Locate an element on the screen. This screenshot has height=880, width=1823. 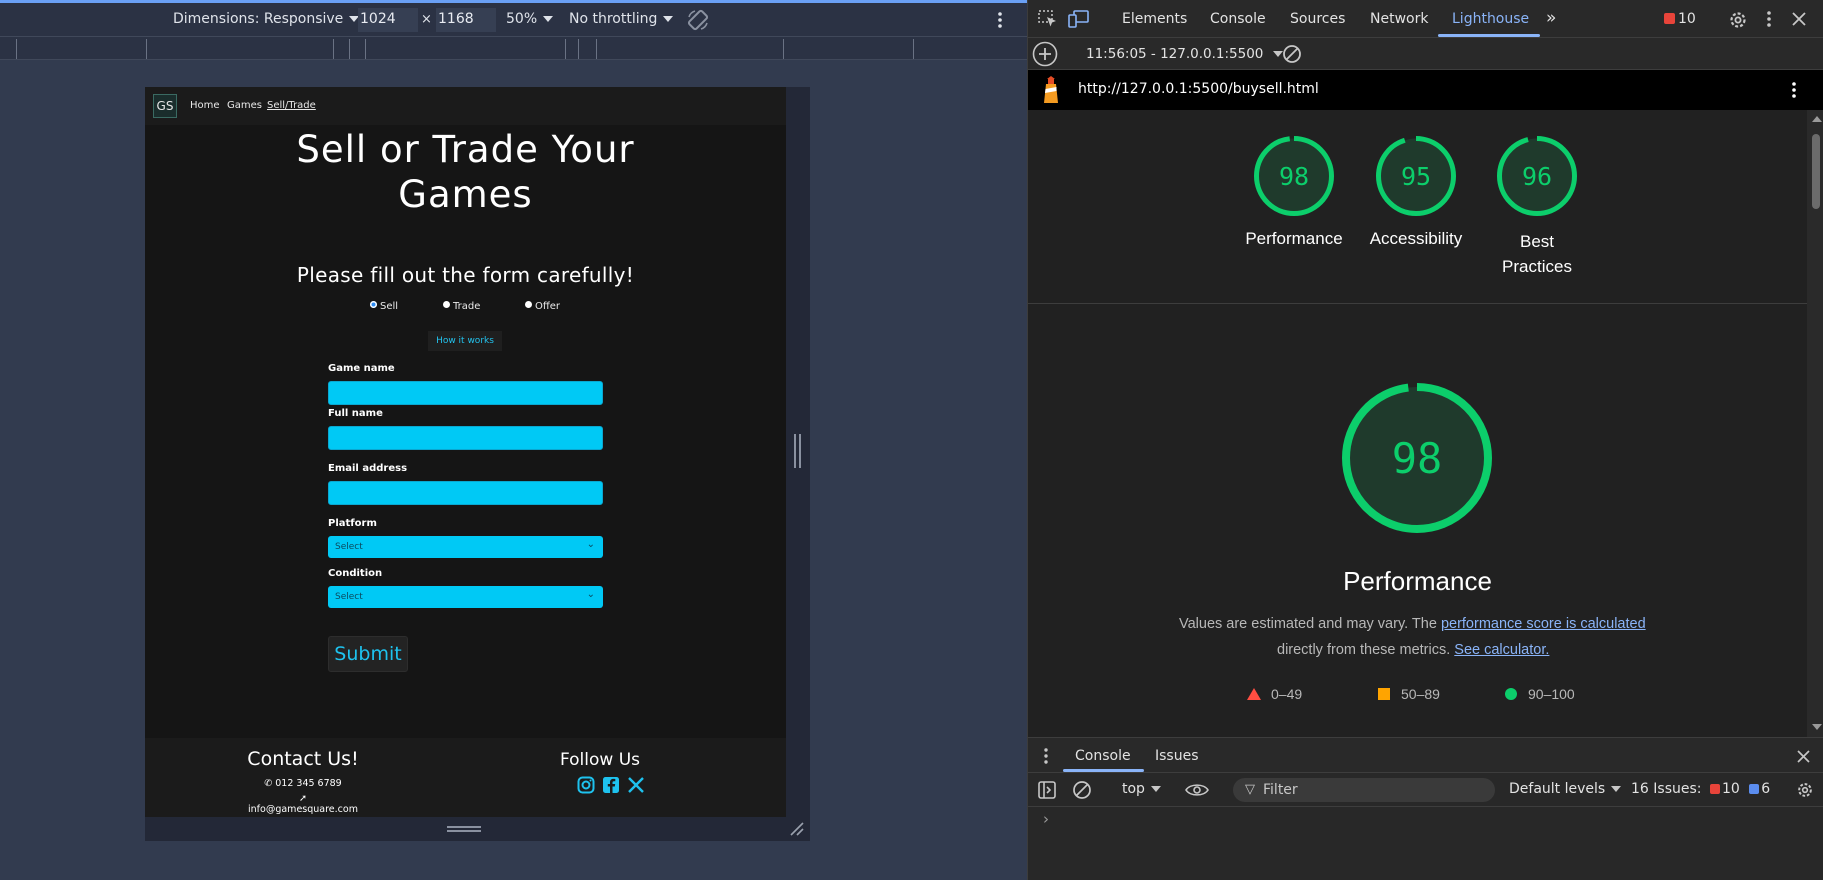
error-counter: 10 is located at coordinates (1680, 19).